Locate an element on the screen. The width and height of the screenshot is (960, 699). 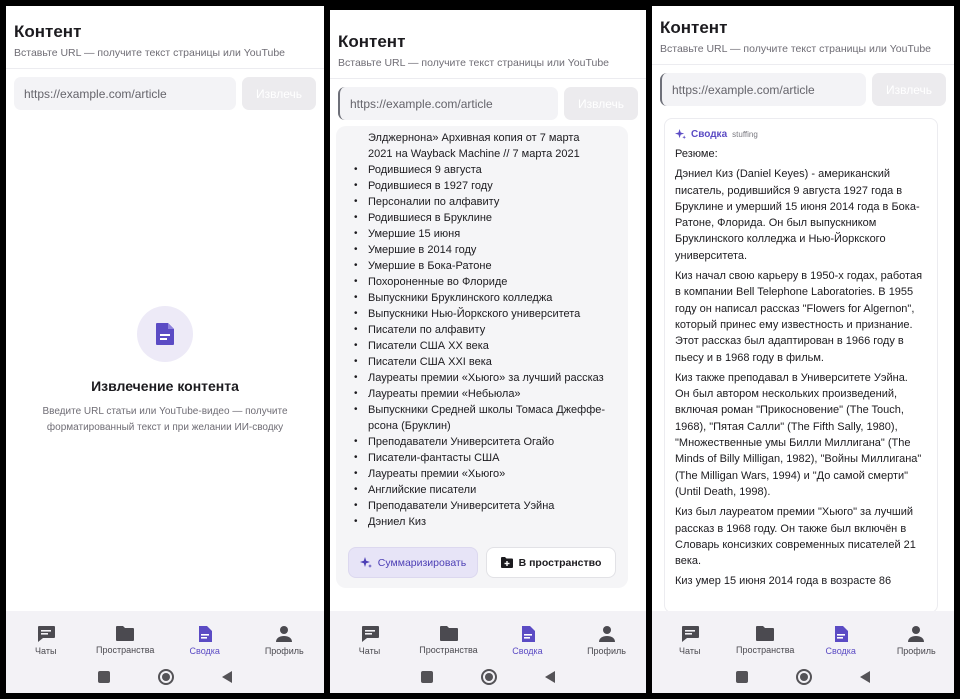
category-item: Похороненные во Флориде is located at coordinates (485, 282).